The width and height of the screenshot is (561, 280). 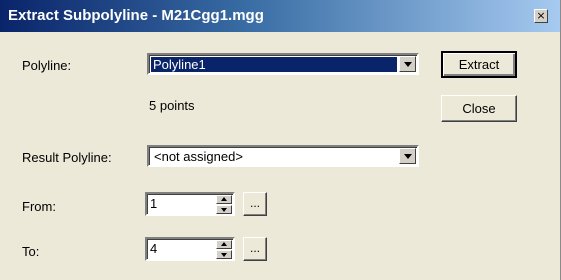 I want to click on title-bar: Extract Subpolyline - M21Cgg1.mgg ×, so click(x=280, y=16).